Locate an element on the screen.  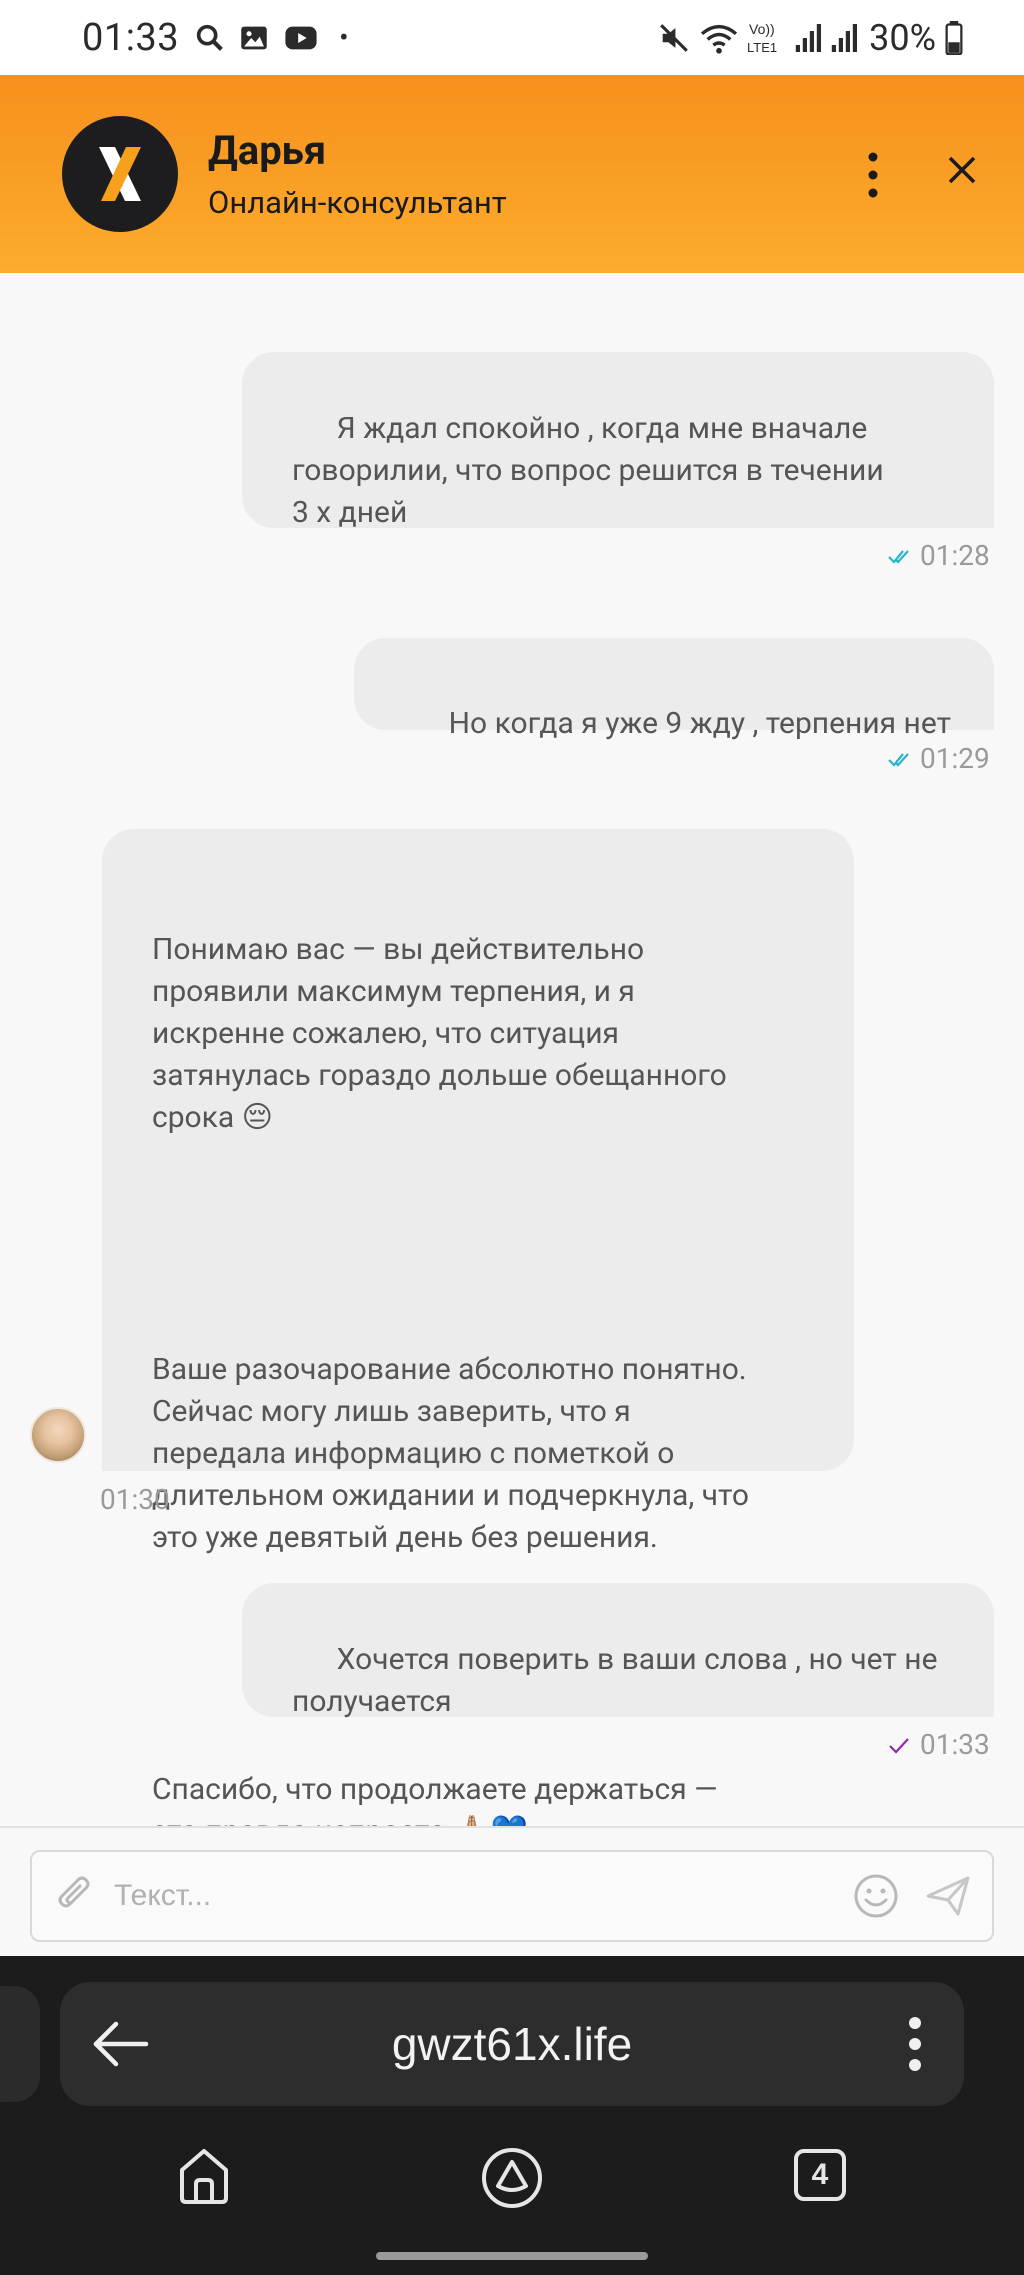
agent-info: Дарья Онлайн-консультант is located at coordinates (357, 174).